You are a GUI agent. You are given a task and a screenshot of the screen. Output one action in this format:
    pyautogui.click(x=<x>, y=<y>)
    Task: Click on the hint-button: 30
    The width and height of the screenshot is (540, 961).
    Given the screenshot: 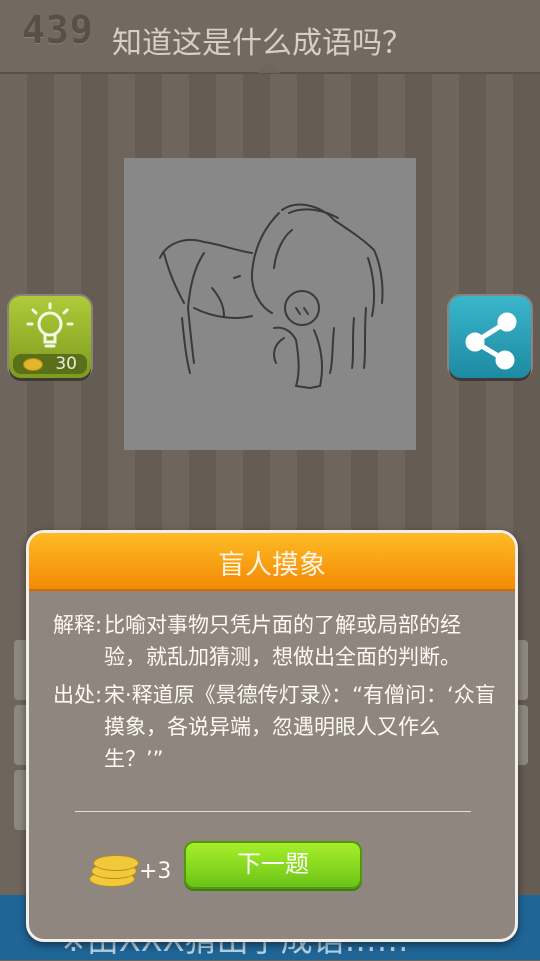 What is the action you would take?
    pyautogui.click(x=50, y=337)
    